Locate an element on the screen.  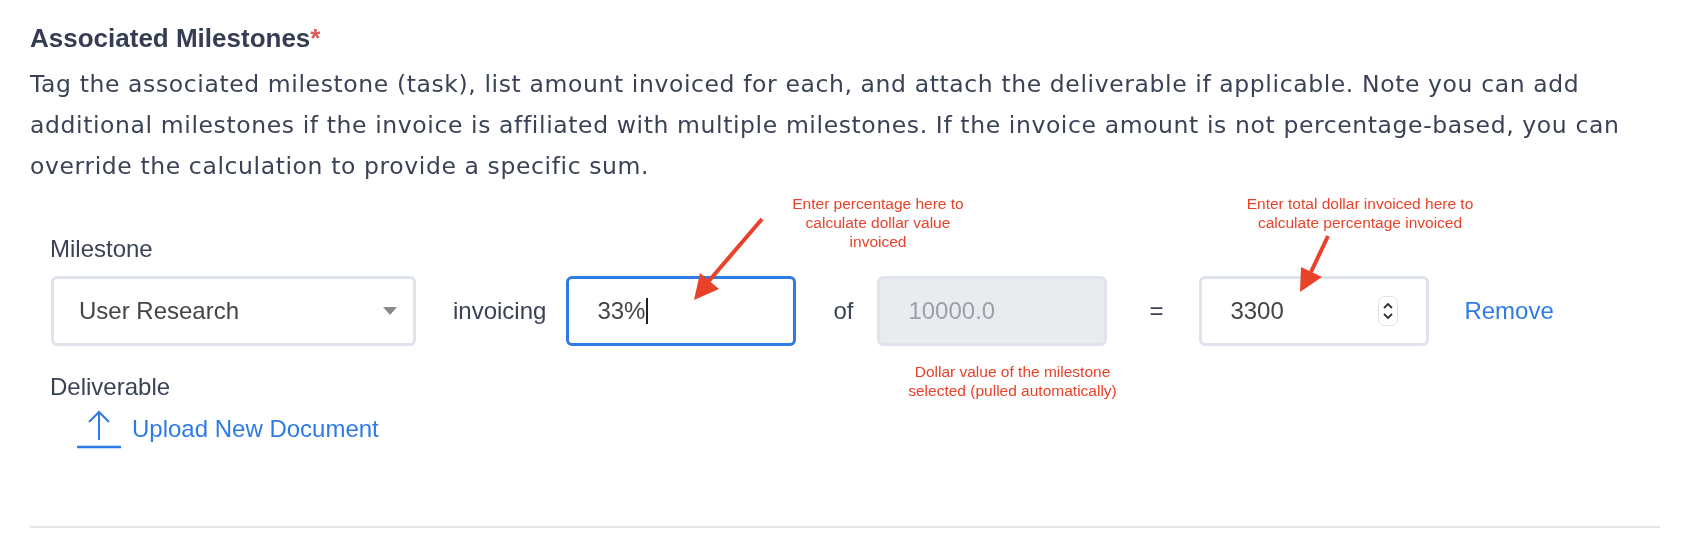
milestone-select: User Research is located at coordinates (233, 311).